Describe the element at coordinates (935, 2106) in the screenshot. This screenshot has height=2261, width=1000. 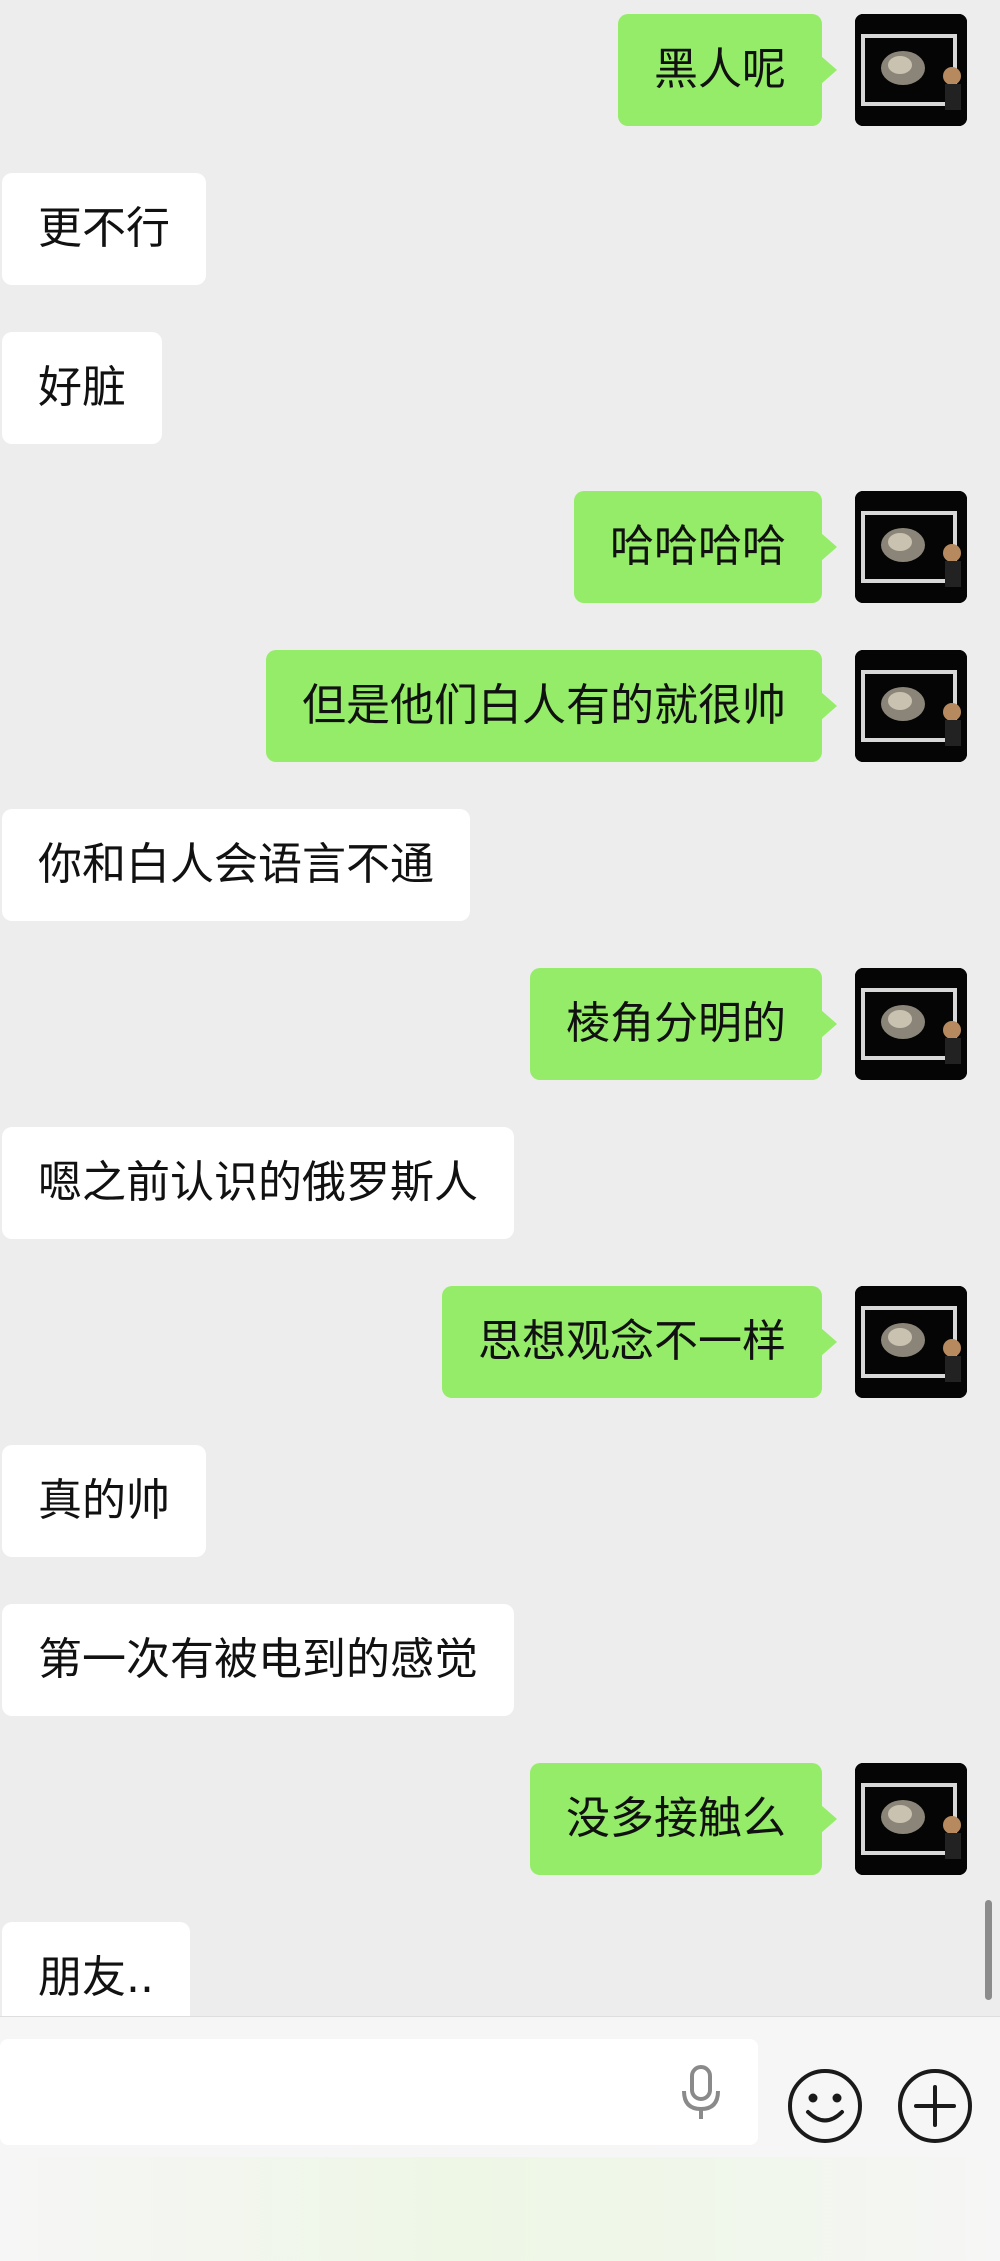
I see `plus-circle-icon` at that location.